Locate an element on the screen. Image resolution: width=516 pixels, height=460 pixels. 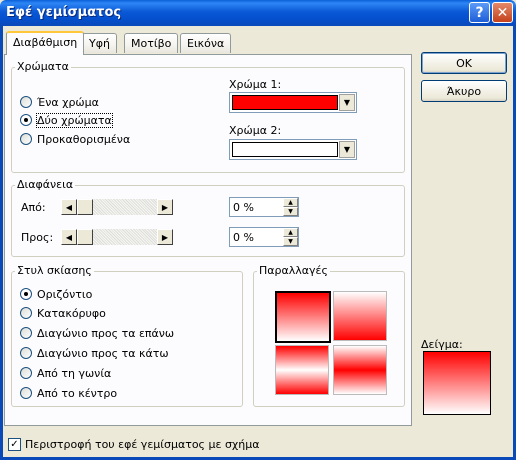
tab-pattern: Μοτίβο is located at coordinates (151, 43).